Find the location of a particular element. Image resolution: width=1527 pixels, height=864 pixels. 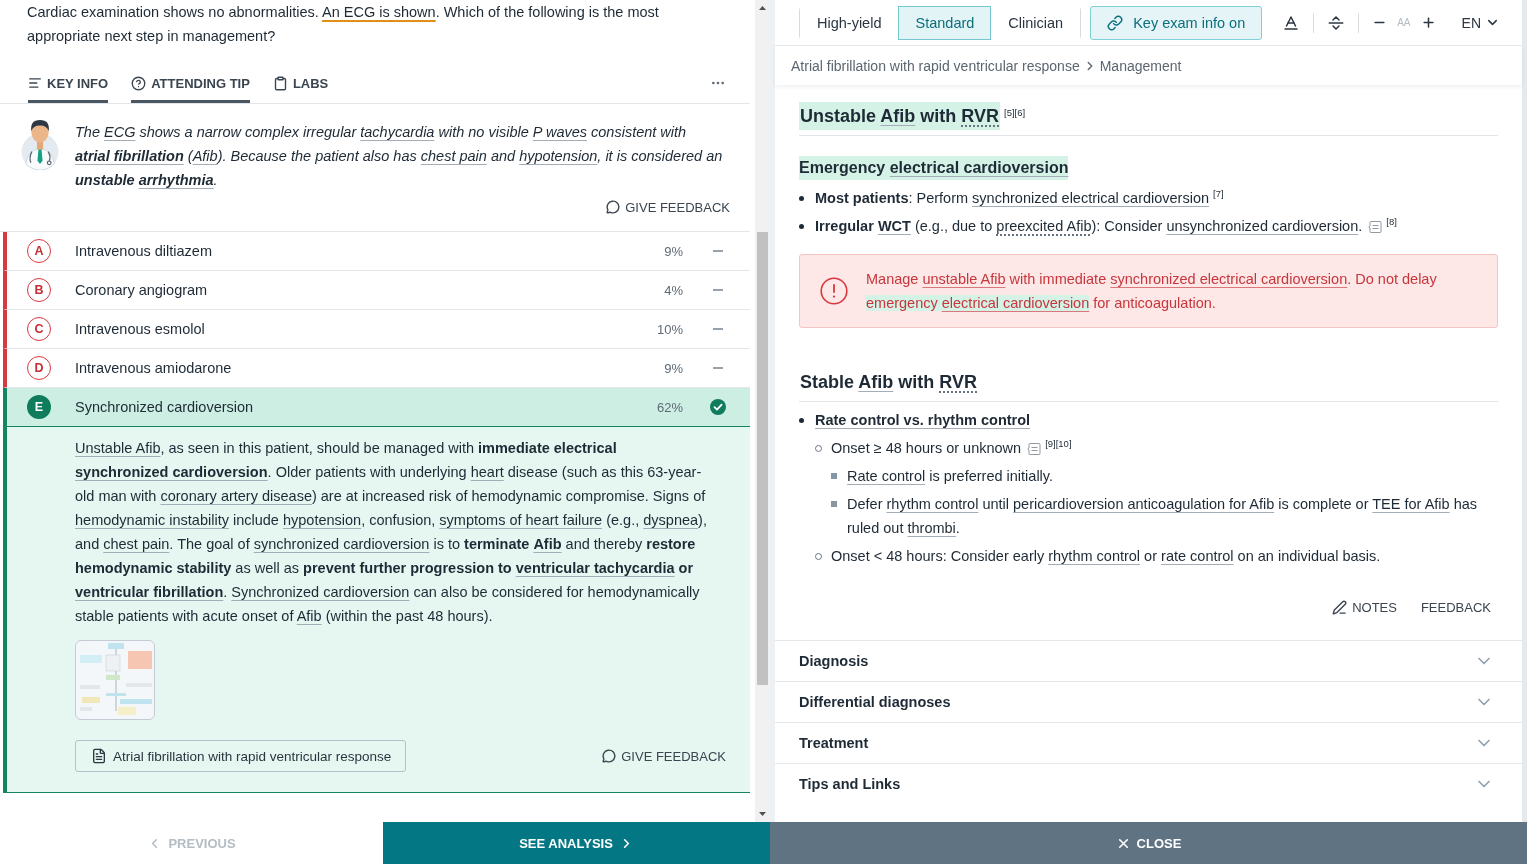

dash-icon is located at coordinates (718, 290).